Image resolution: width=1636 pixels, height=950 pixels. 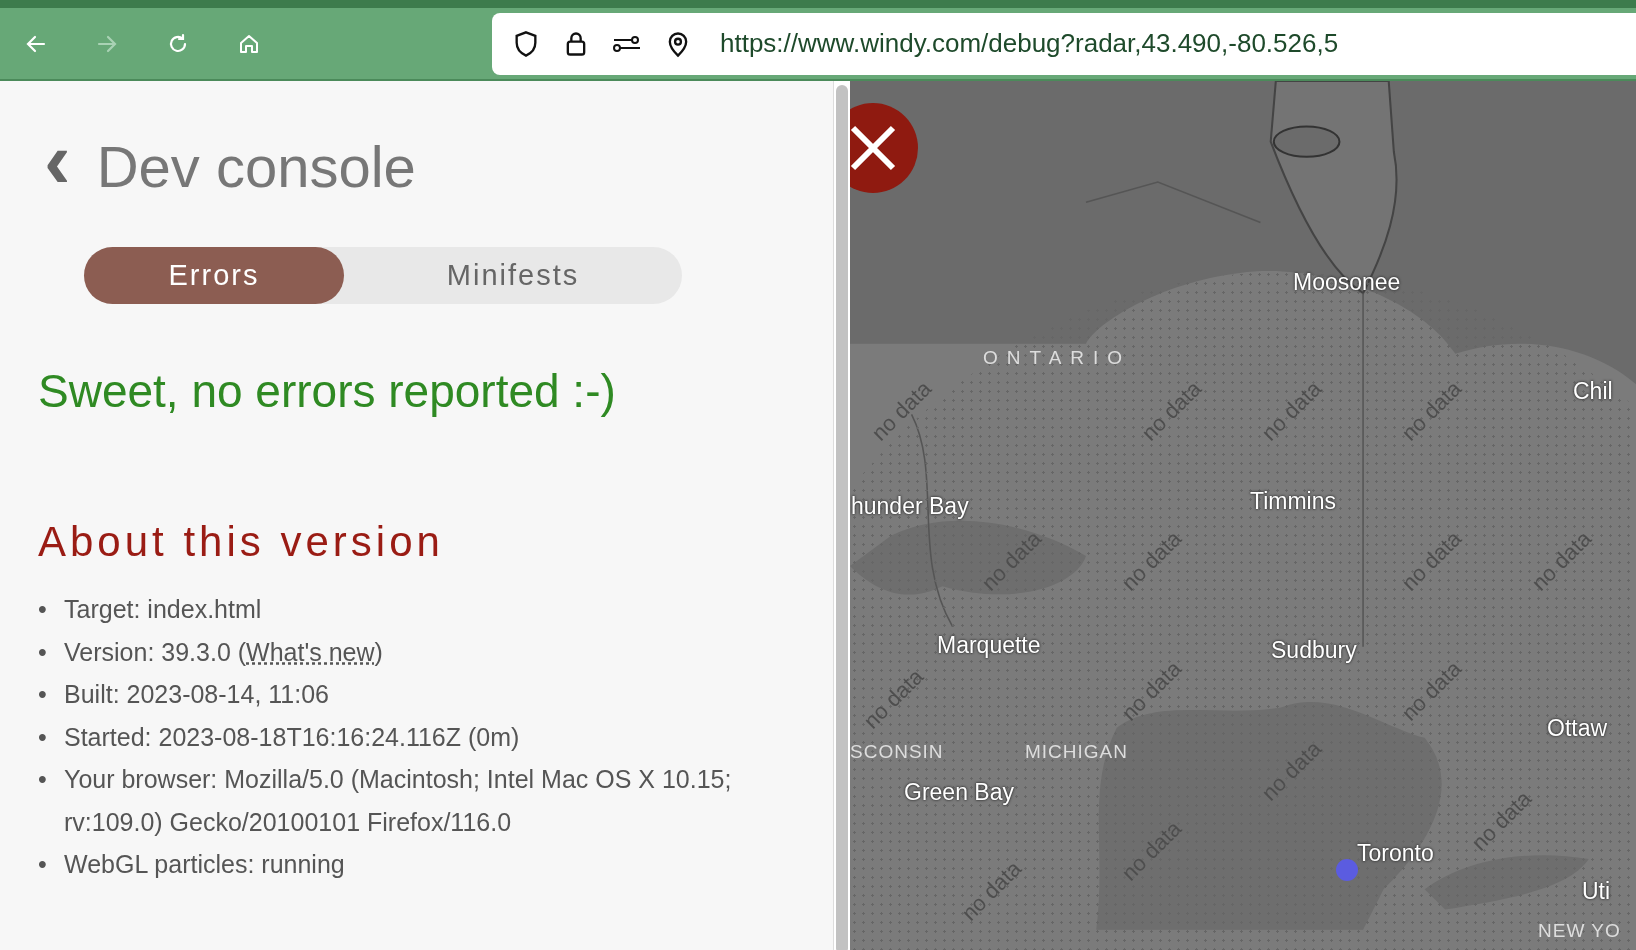 What do you see at coordinates (327, 391) in the screenshot?
I see `status-message: Sweet, no errors reported :-)` at bounding box center [327, 391].